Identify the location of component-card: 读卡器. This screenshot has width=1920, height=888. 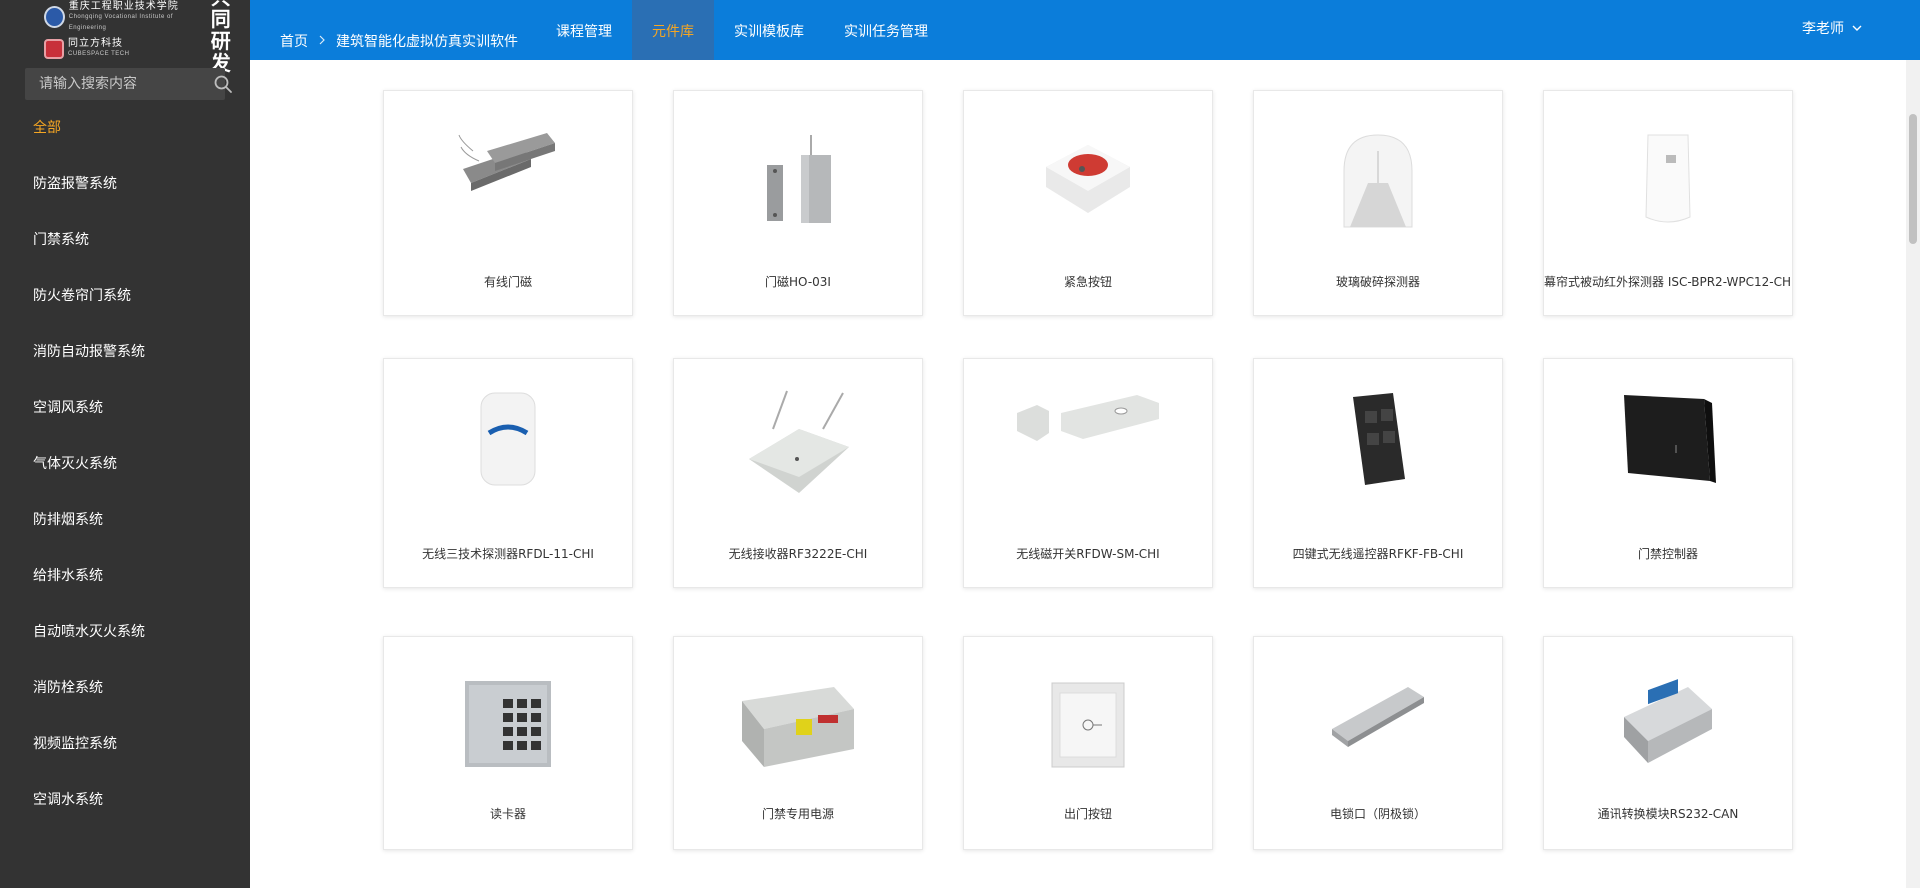
(508, 743).